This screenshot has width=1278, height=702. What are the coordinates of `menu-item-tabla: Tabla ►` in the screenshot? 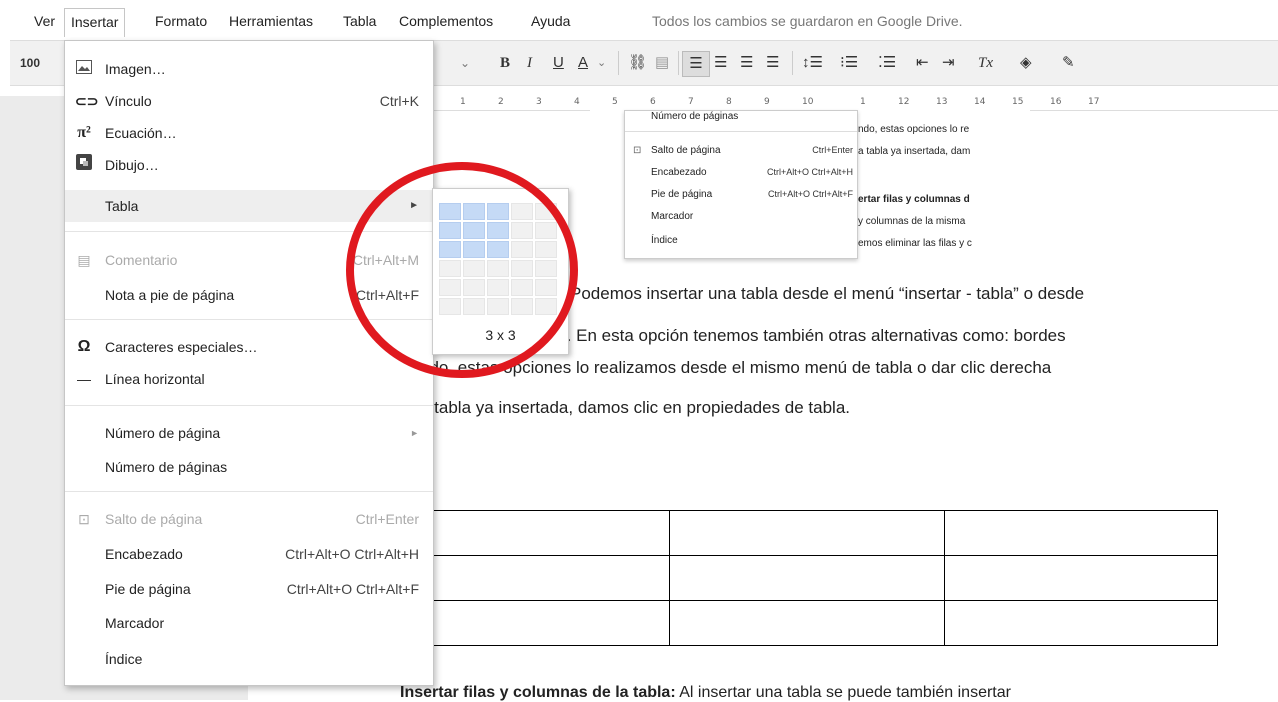 It's located at (249, 206).